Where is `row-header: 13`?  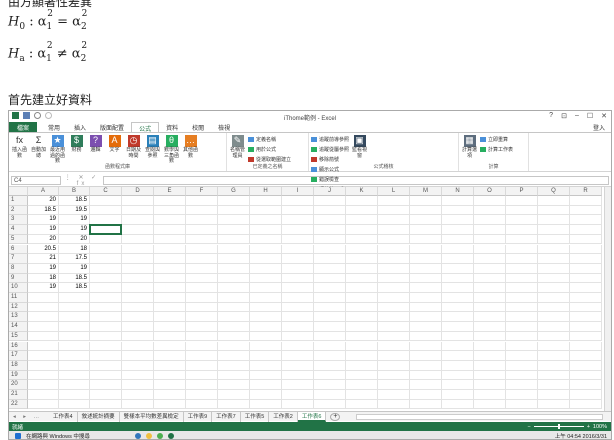
row-header: 13 is located at coordinates (18, 317).